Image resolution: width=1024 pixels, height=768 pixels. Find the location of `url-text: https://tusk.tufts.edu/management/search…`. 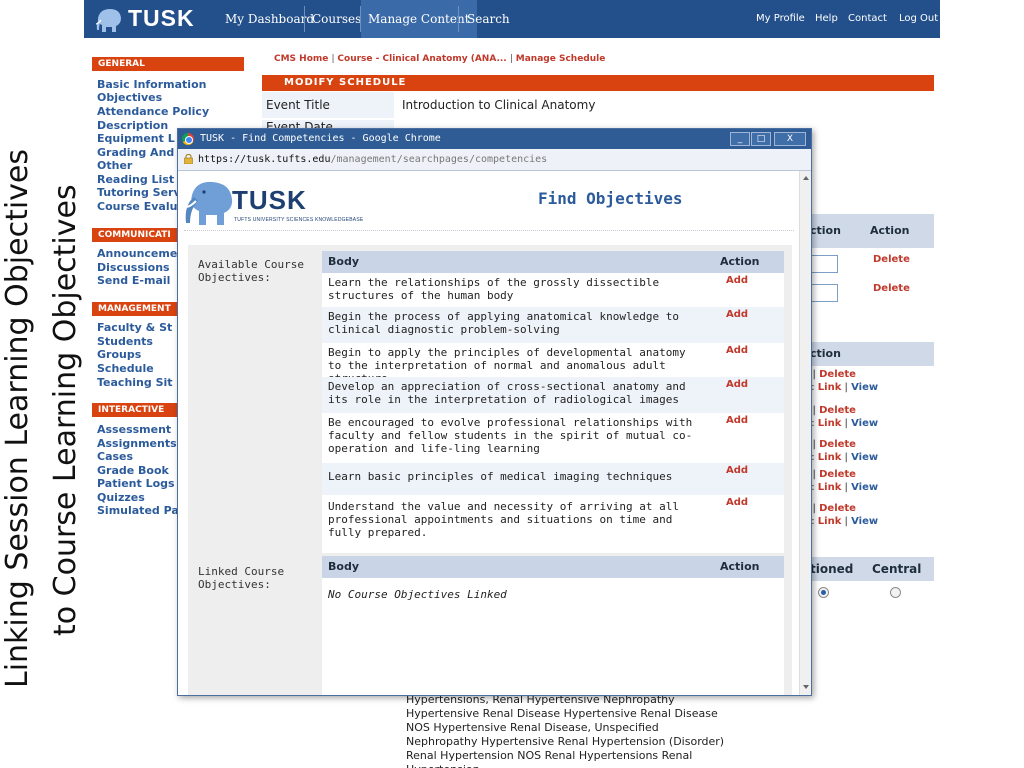

url-text: https://tusk.tufts.edu/management/search… is located at coordinates (372, 160).